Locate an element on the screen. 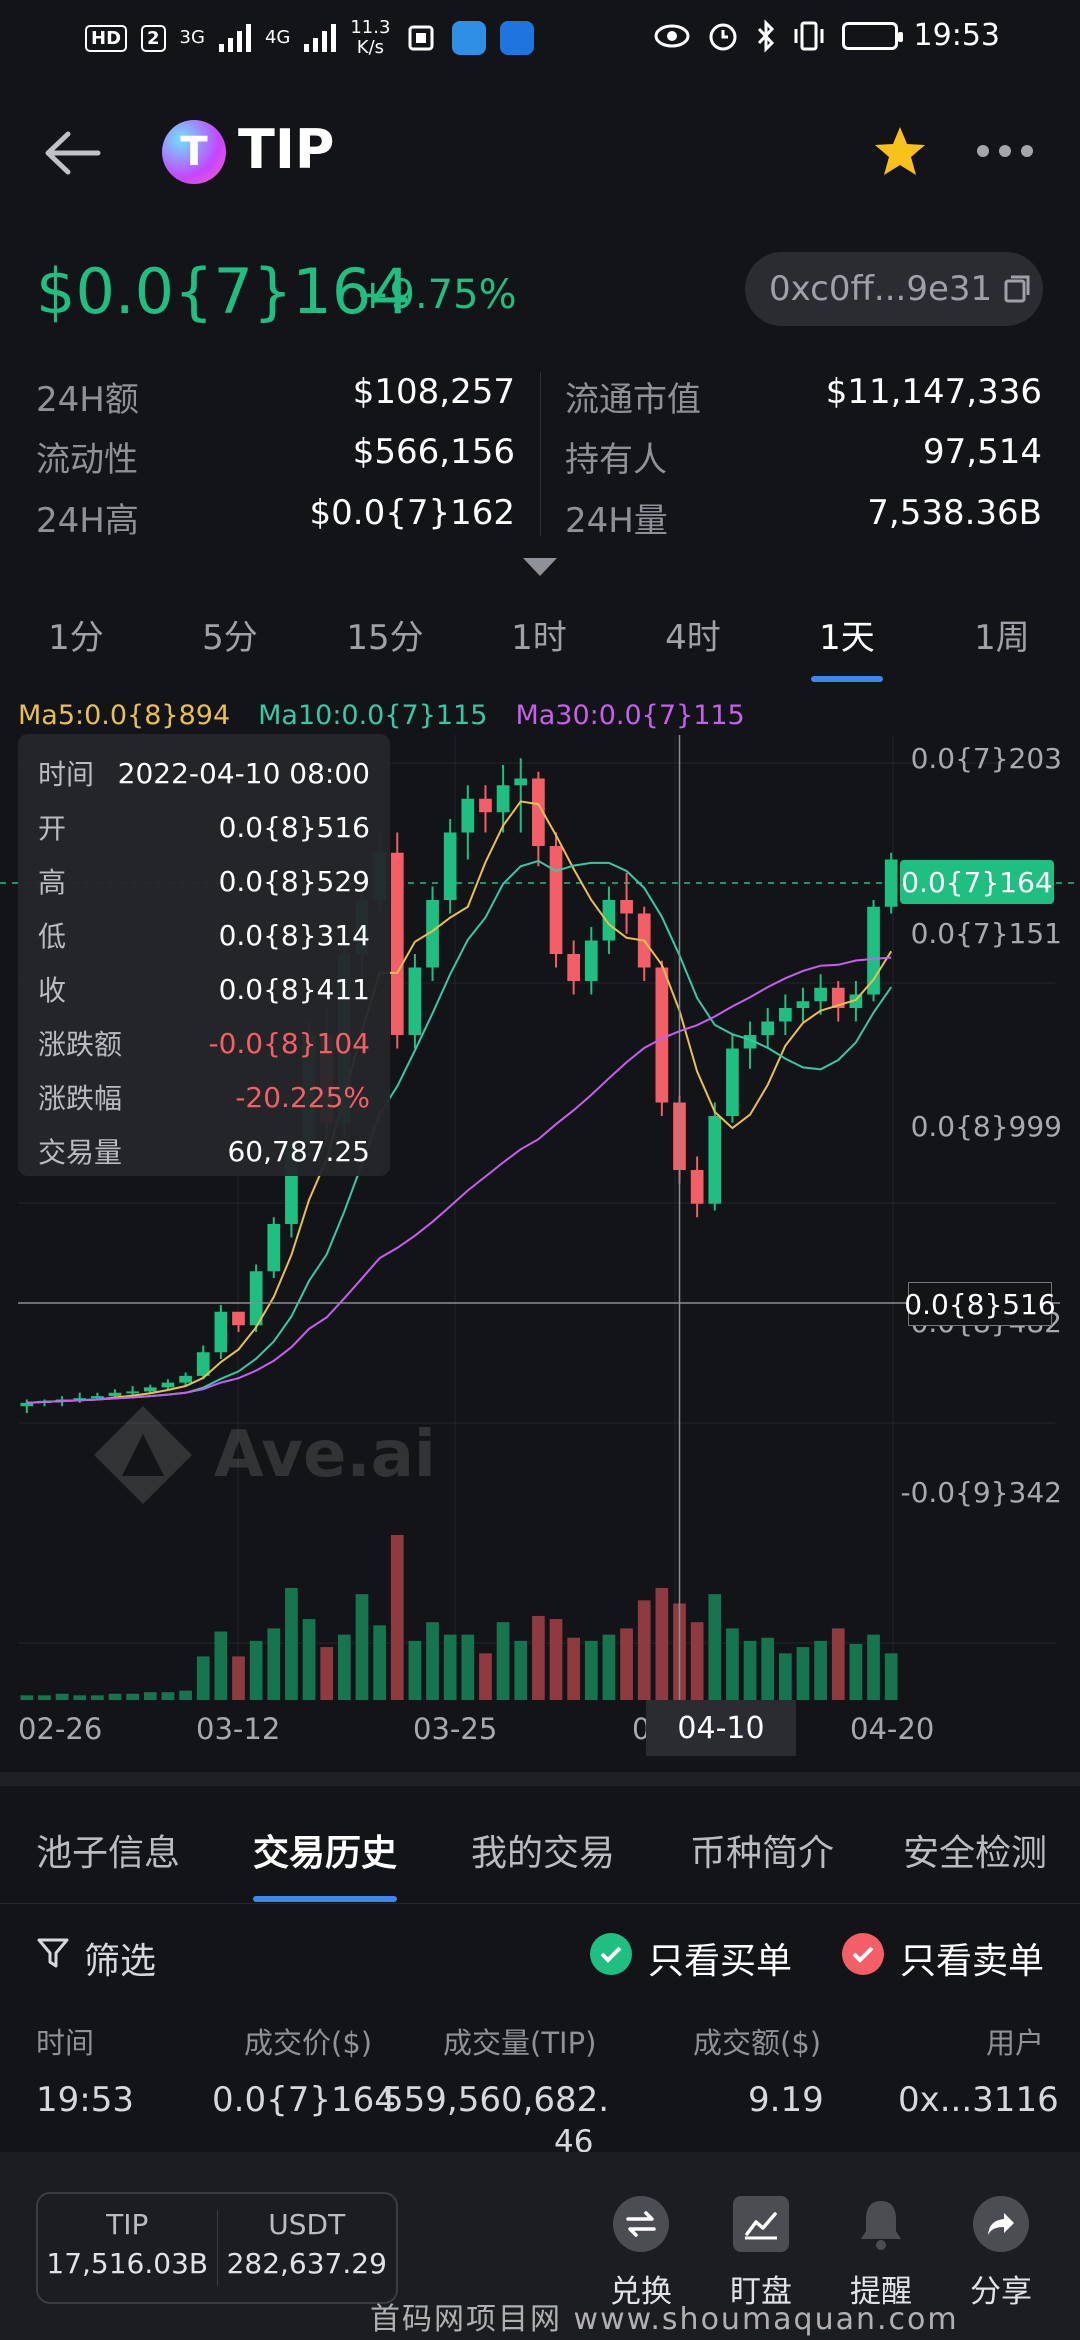 Image resolution: width=1080 pixels, height=2340 pixels. back-arrow-icon is located at coordinates (72, 153).